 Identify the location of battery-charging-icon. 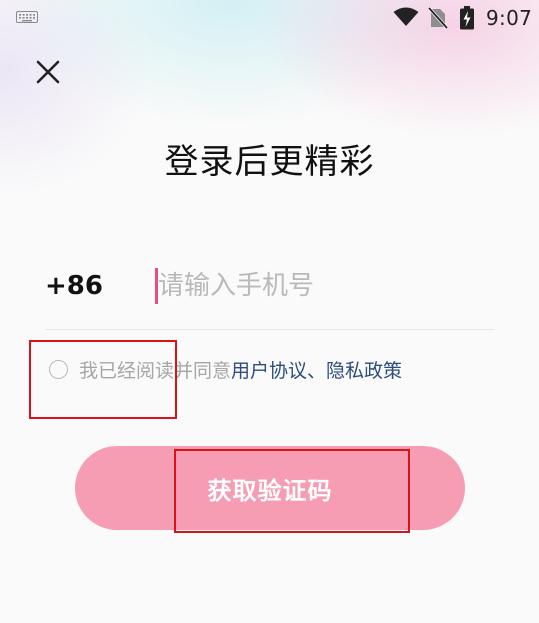
(467, 18).